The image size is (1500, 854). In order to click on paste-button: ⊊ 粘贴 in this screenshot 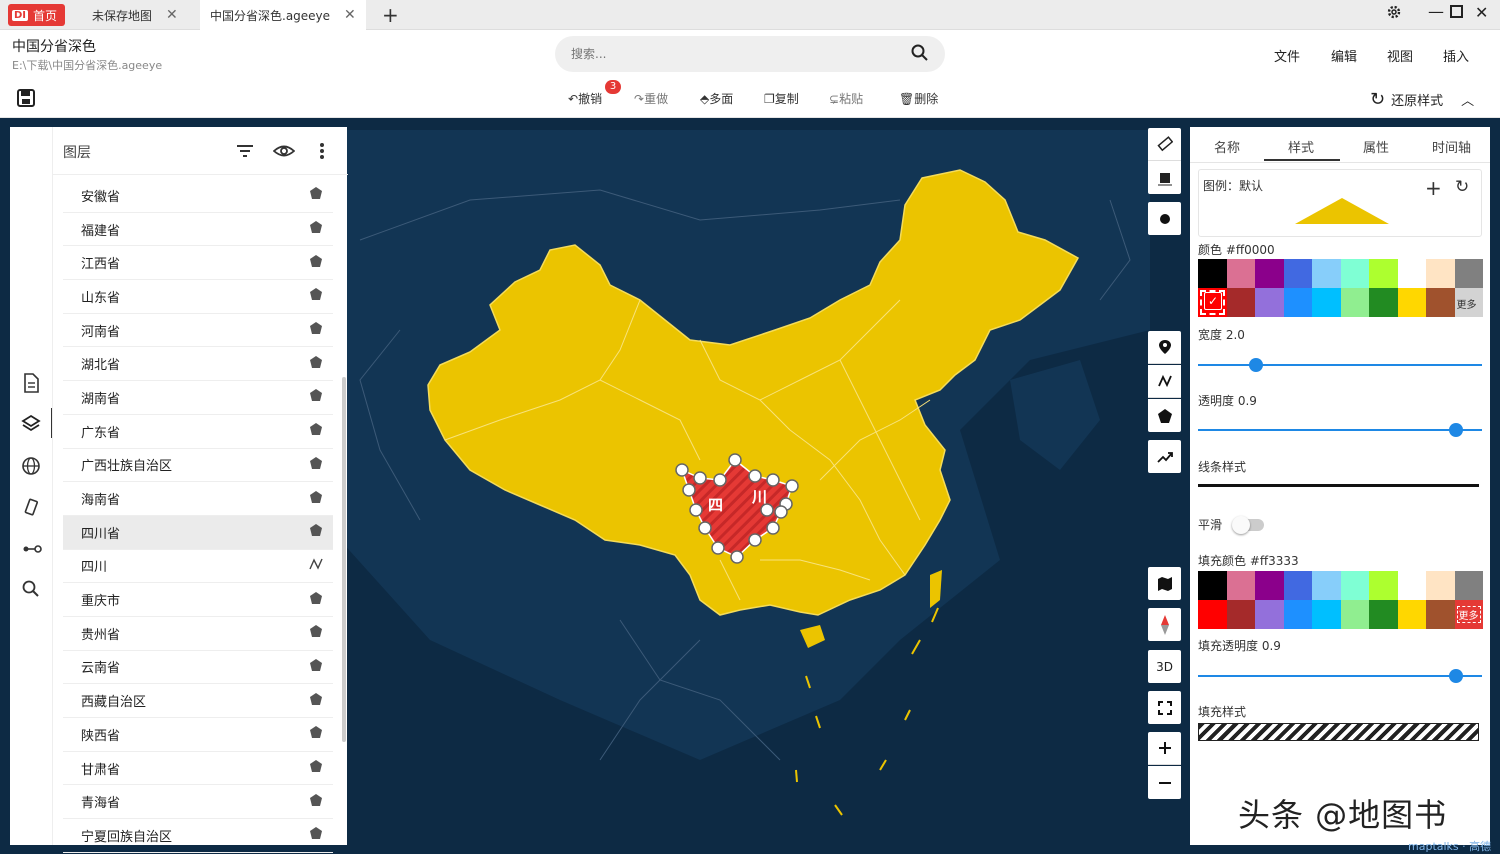, I will do `click(846, 98)`.